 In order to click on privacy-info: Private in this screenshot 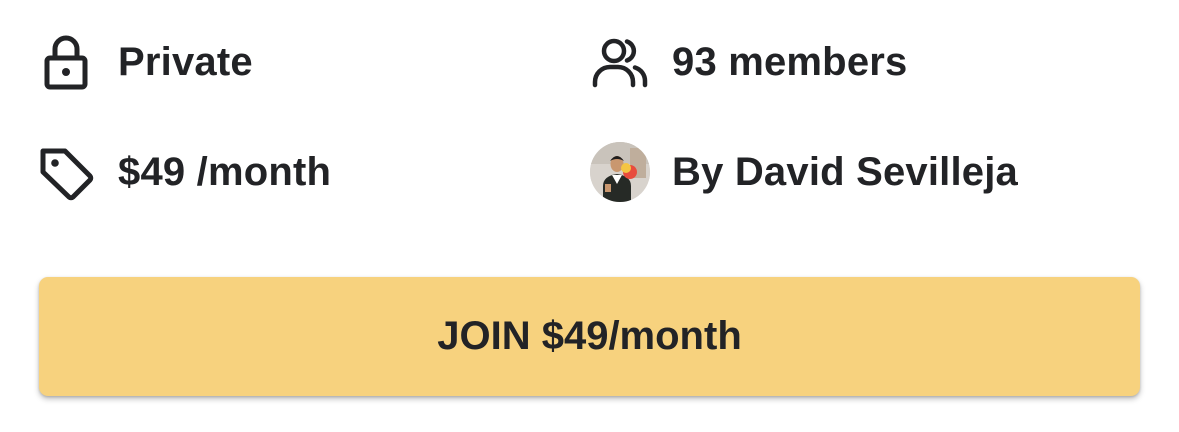, I will do `click(144, 62)`.